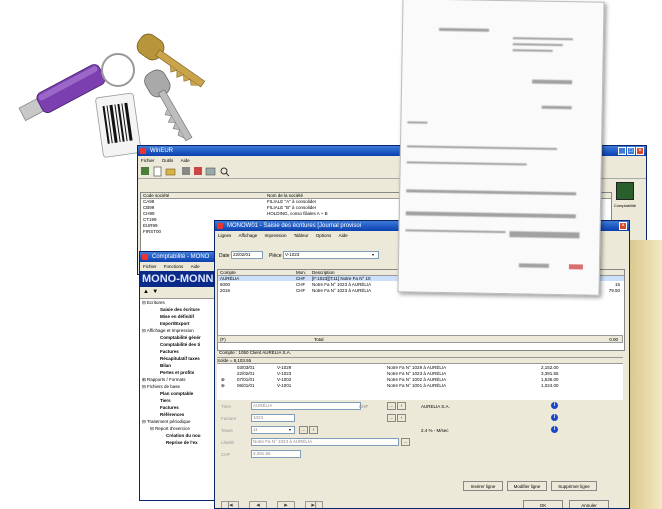 The image size is (662, 509). What do you see at coordinates (150, 219) in the screenshot?
I see `row-code: CT199` at bounding box center [150, 219].